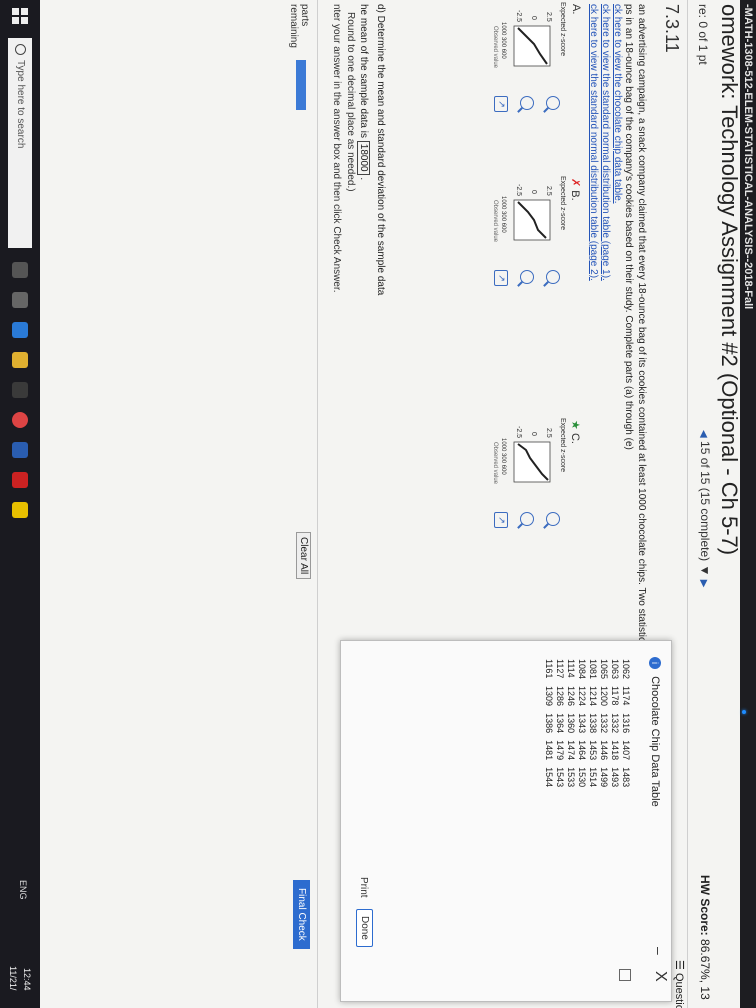  Describe the element at coordinates (363, 887) in the screenshot. I see `print-button: Print` at that location.